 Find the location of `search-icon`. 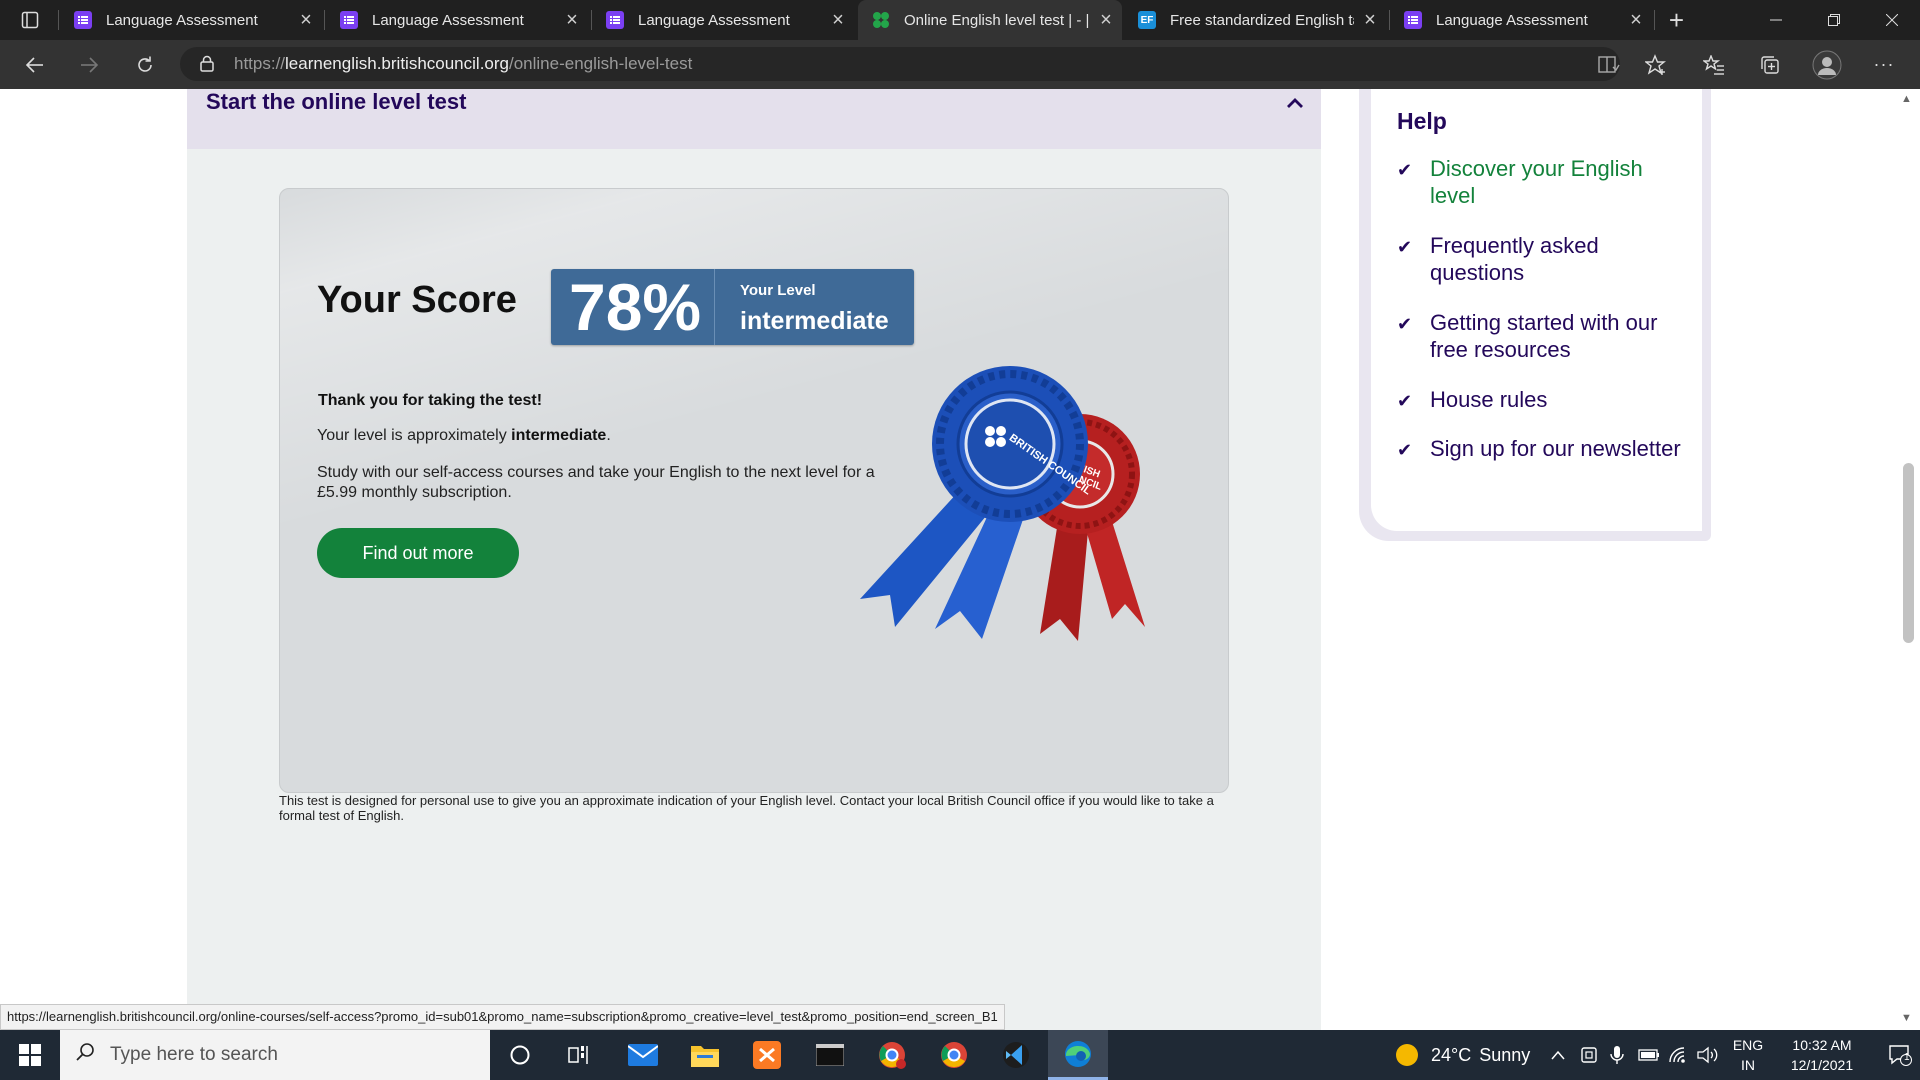

search-icon is located at coordinates (85, 1055).